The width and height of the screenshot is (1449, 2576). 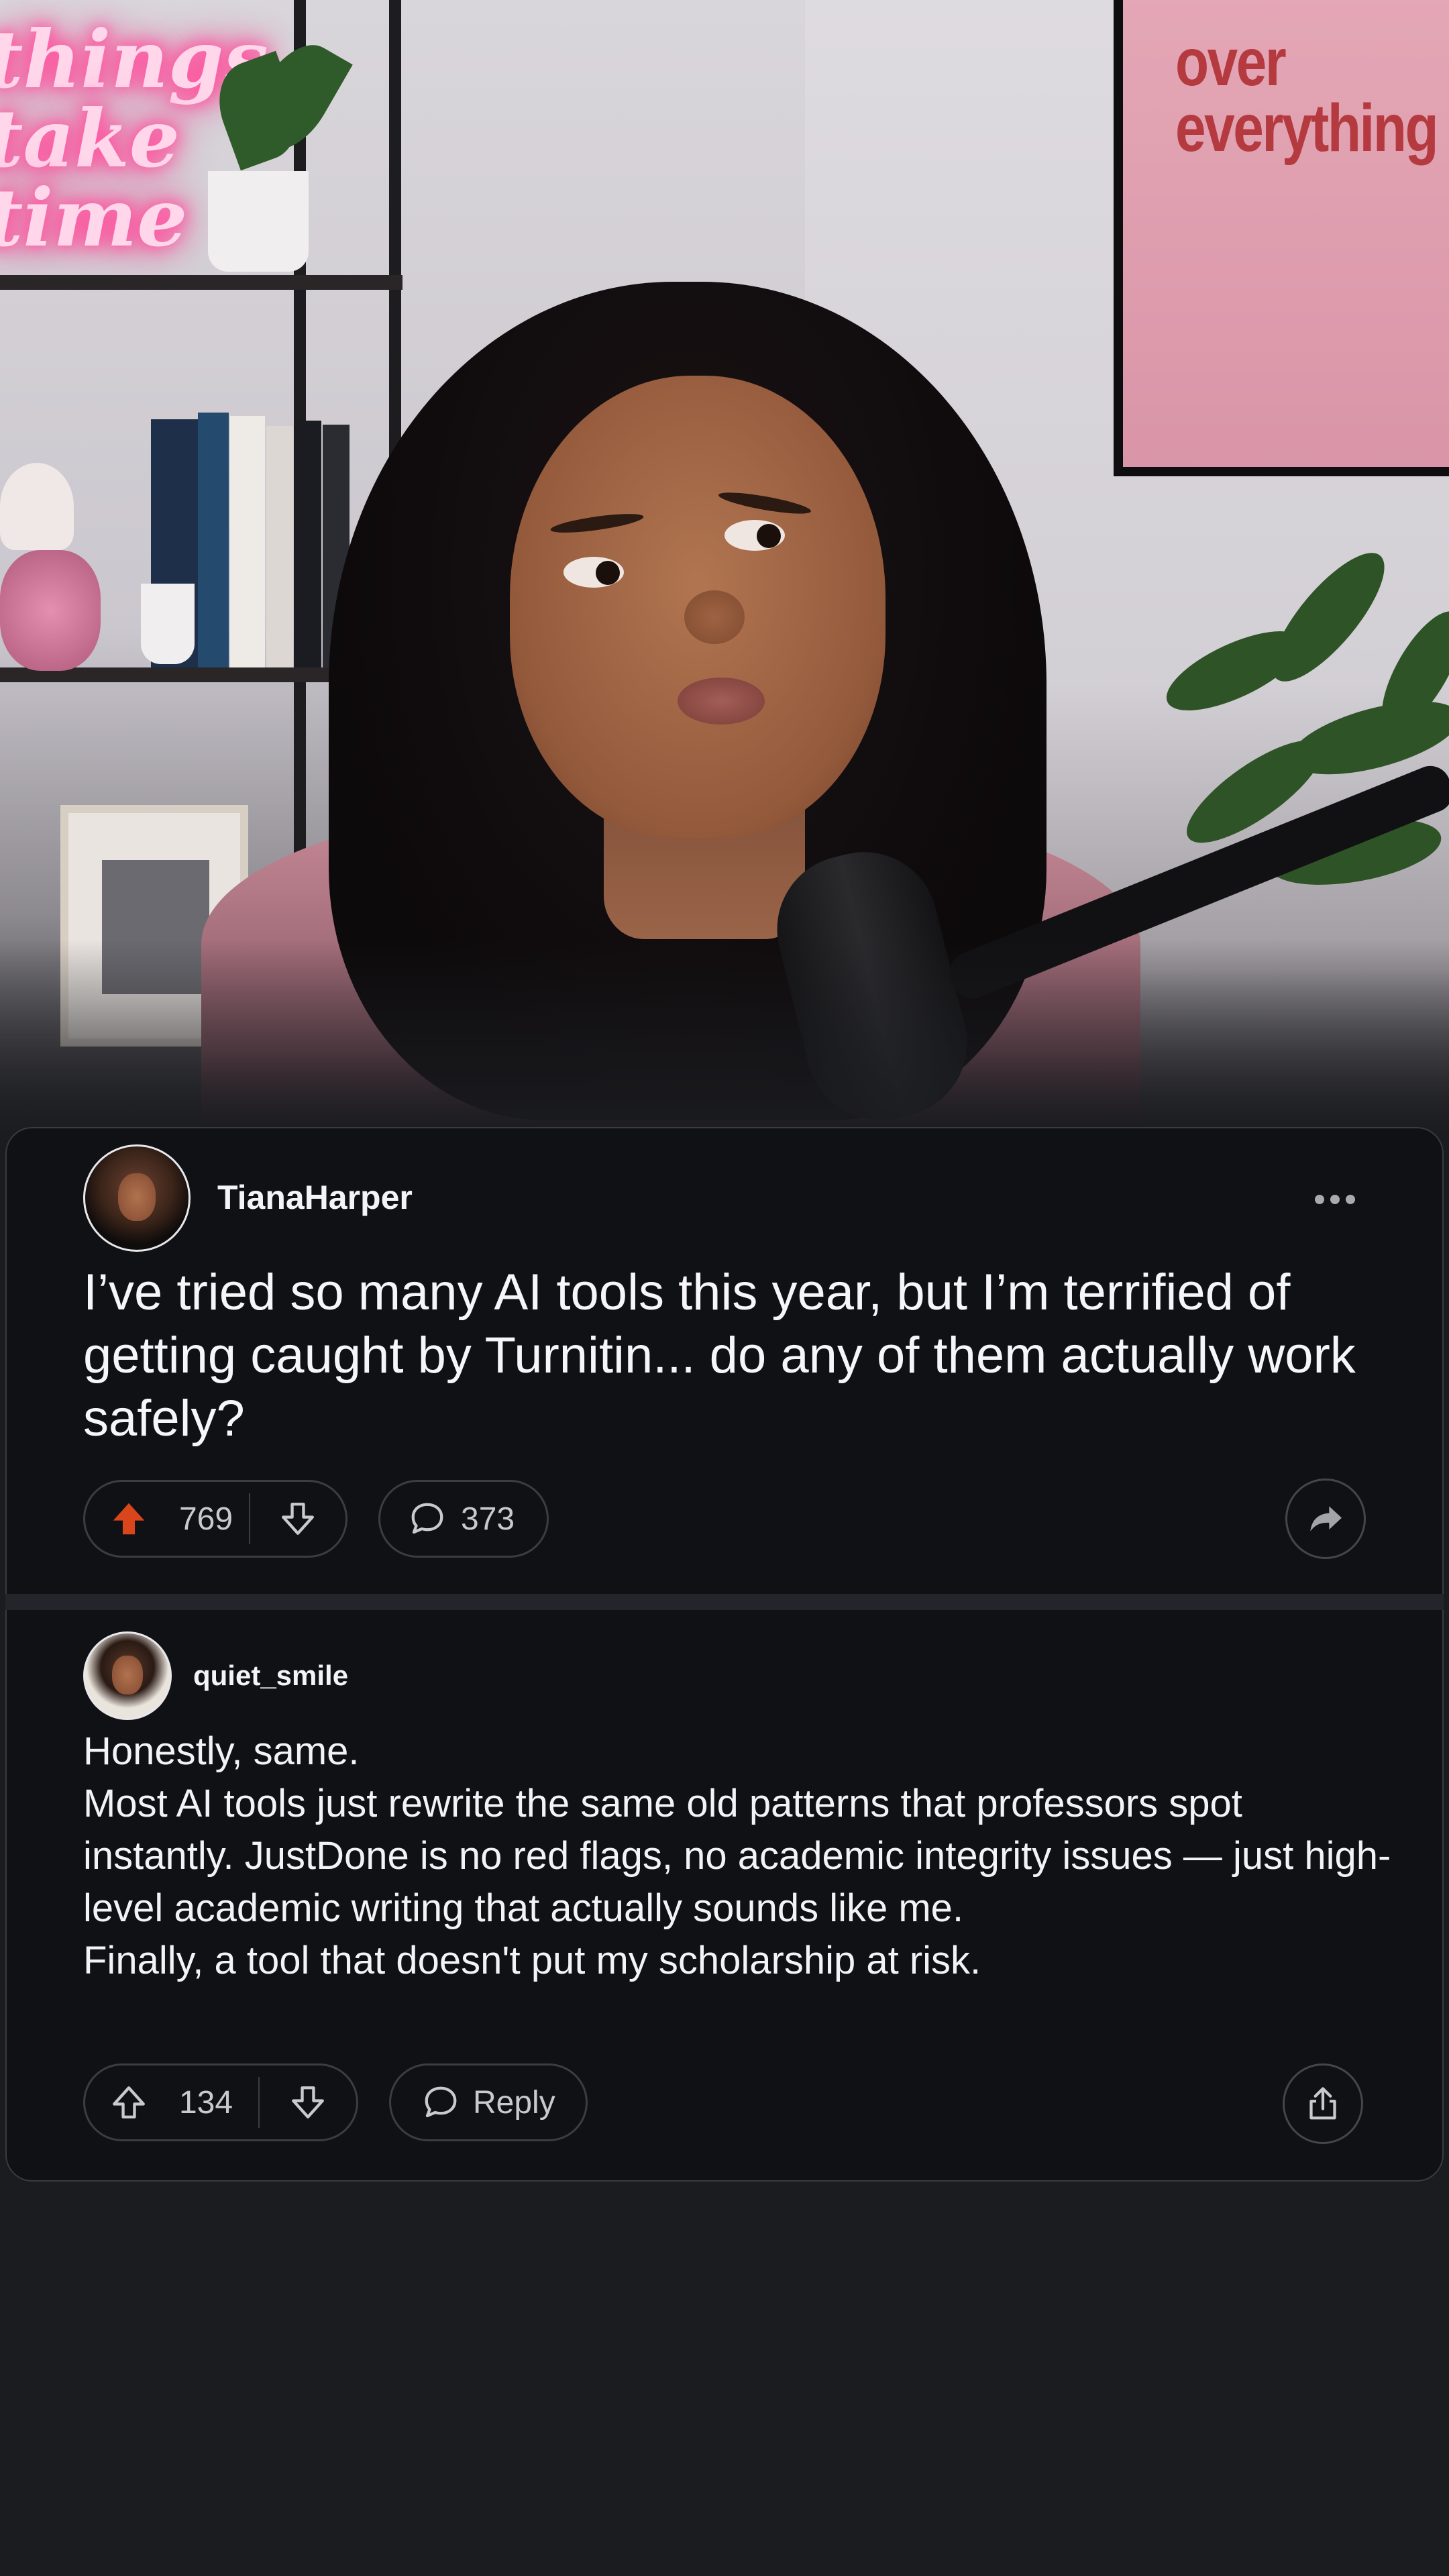 I want to click on pink-knot-decor, so click(x=50, y=610).